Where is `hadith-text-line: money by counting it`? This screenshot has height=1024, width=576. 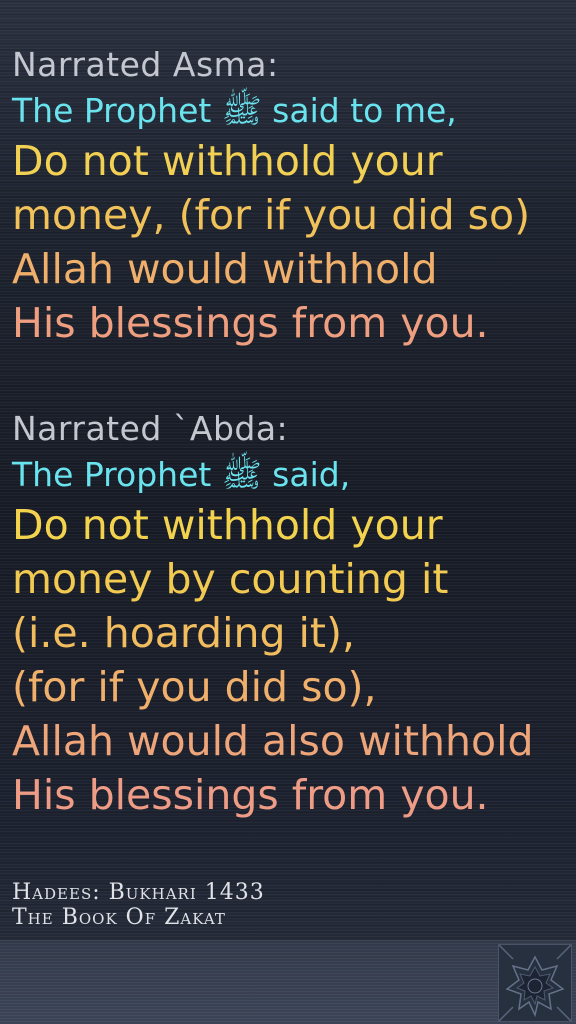 hadith-text-line: money by counting it is located at coordinates (230, 579).